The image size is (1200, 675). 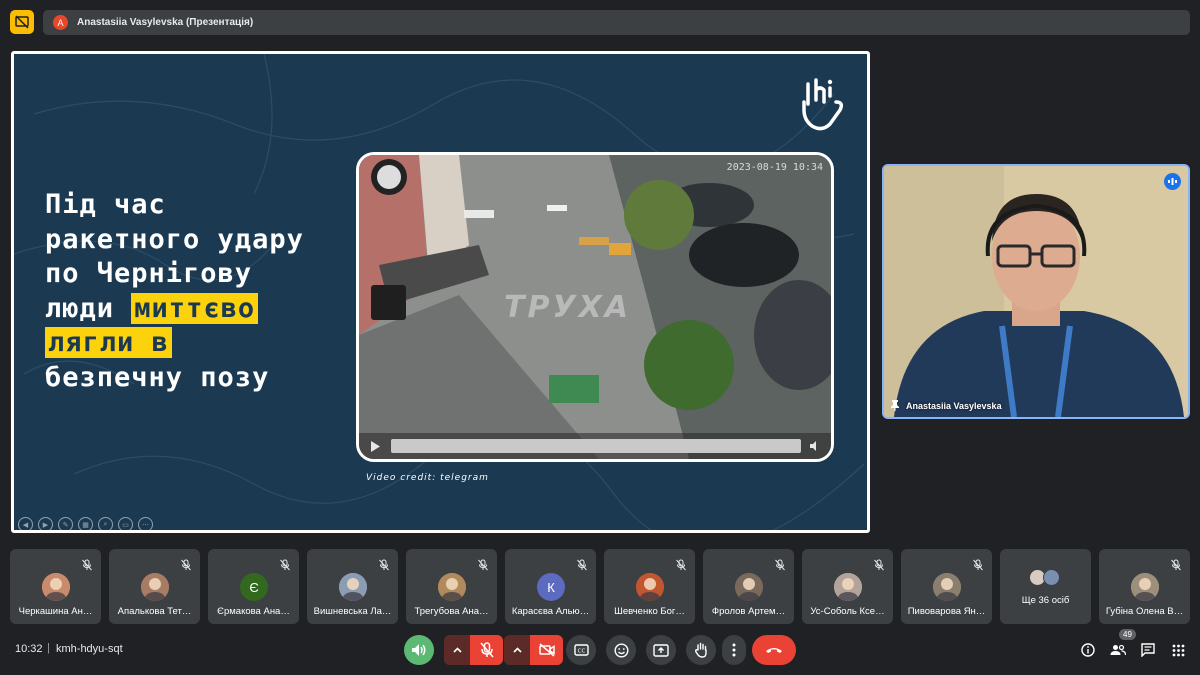 What do you see at coordinates (89, 649) in the screenshot?
I see `meeting-code: kmh-hdyu-sqt` at bounding box center [89, 649].